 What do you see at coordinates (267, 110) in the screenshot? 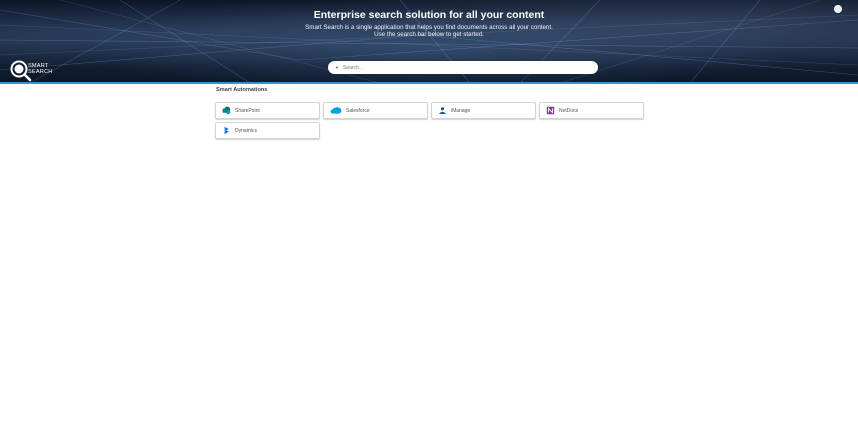
I see `automation-card-sharepoint: SharePoint` at bounding box center [267, 110].